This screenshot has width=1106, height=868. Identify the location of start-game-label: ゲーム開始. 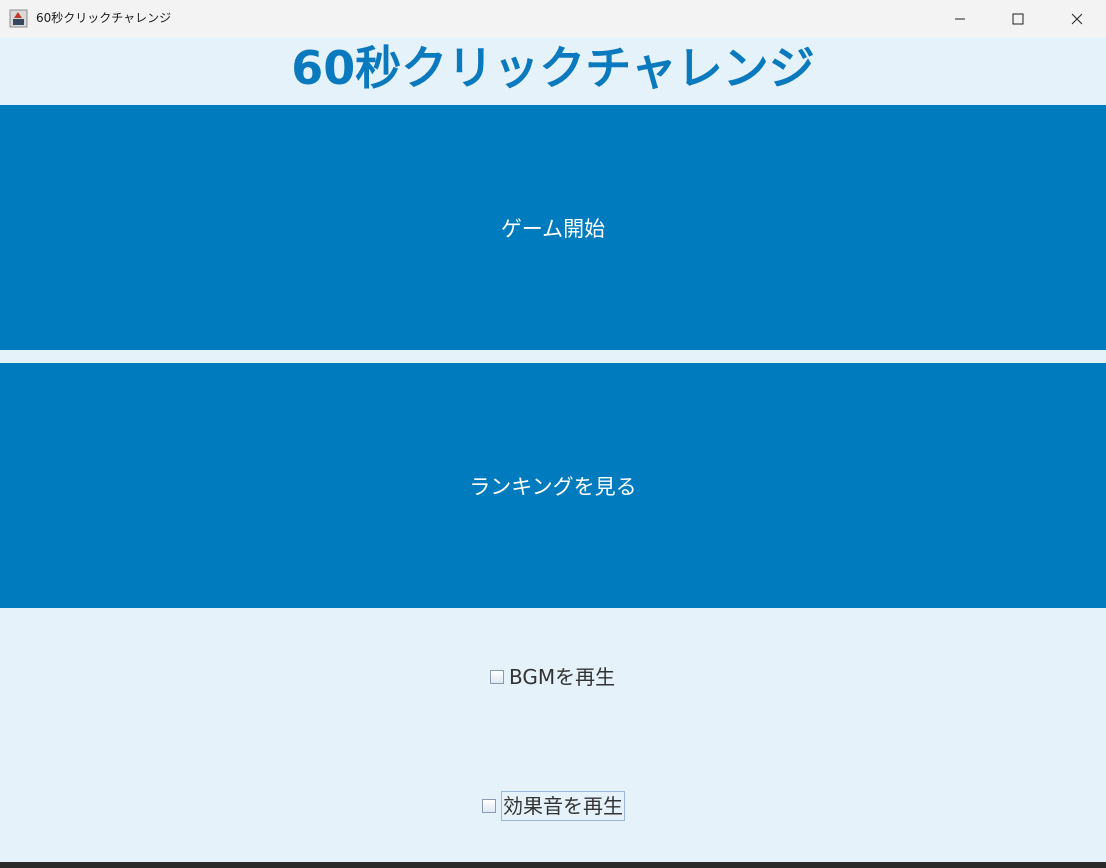
(553, 228).